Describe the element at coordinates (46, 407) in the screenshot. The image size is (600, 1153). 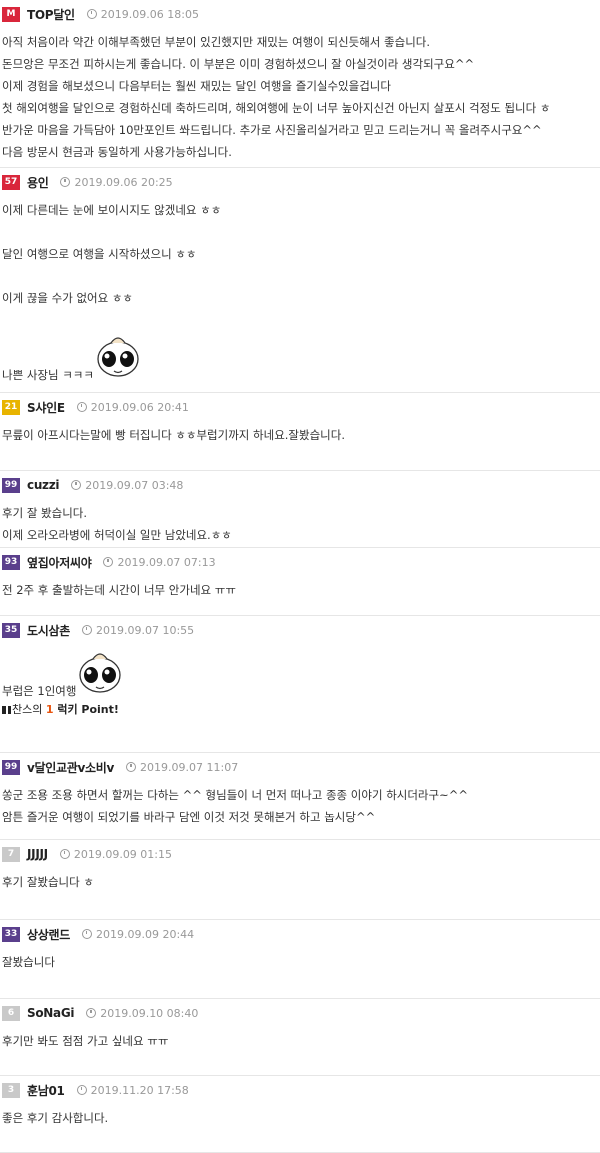
I see `author-nickname: S샤인E` at that location.